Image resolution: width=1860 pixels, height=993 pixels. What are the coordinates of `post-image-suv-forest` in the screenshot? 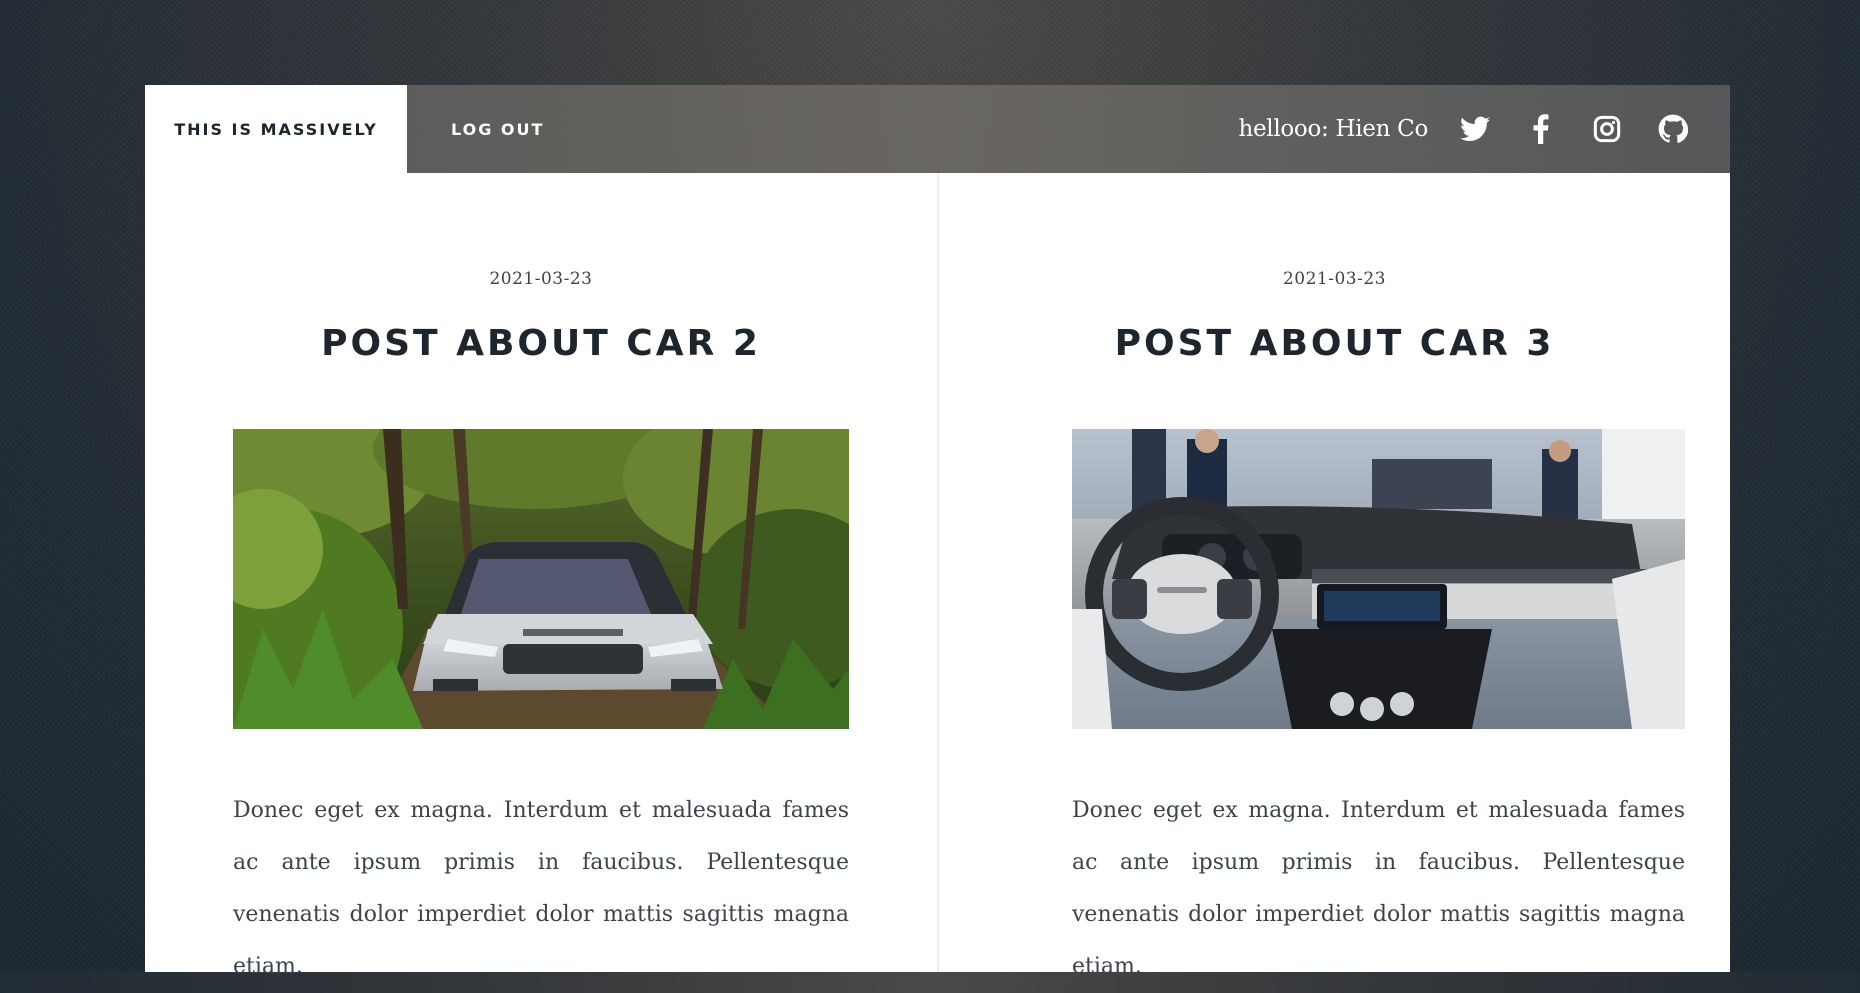 It's located at (541, 579).